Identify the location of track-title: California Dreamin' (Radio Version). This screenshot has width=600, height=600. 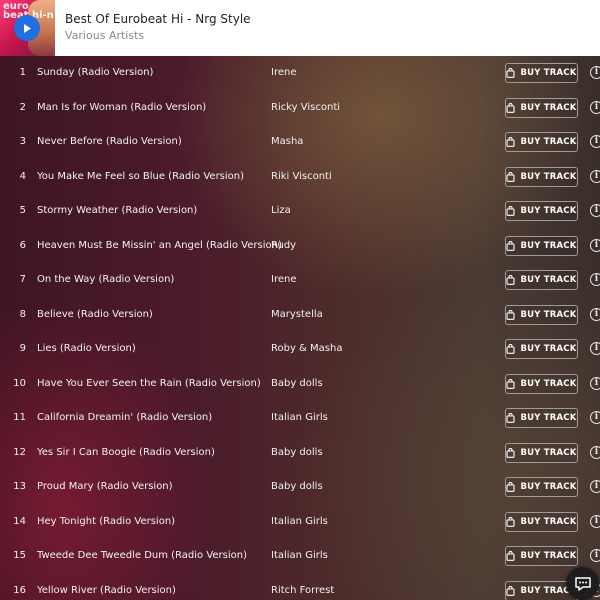
(124, 418).